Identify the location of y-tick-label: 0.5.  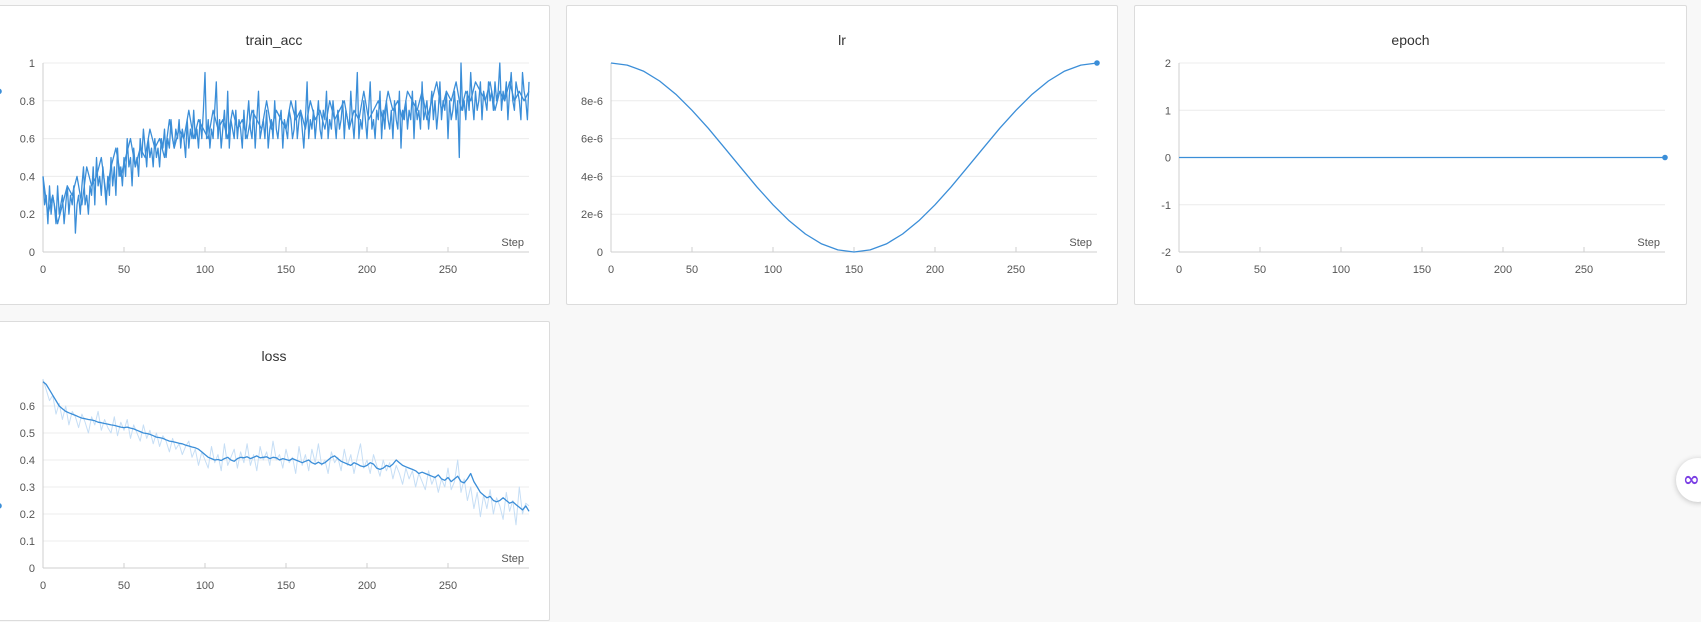
(27, 434).